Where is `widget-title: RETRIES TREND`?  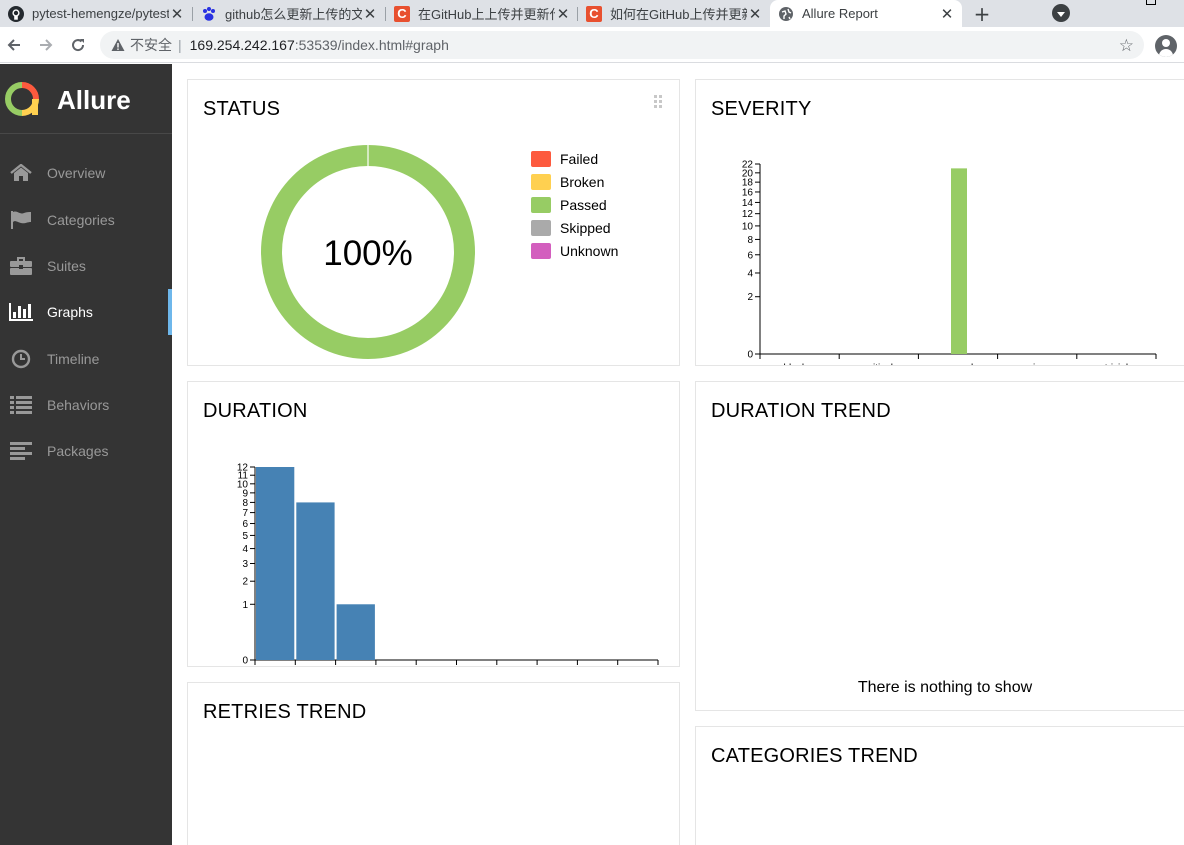
widget-title: RETRIES TREND is located at coordinates (285, 712).